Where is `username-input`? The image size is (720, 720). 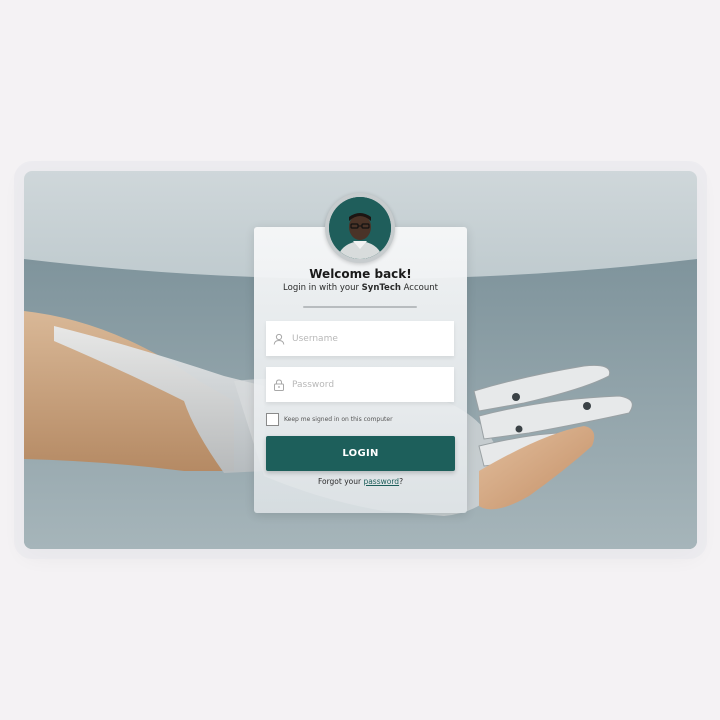 username-input is located at coordinates (367, 338).